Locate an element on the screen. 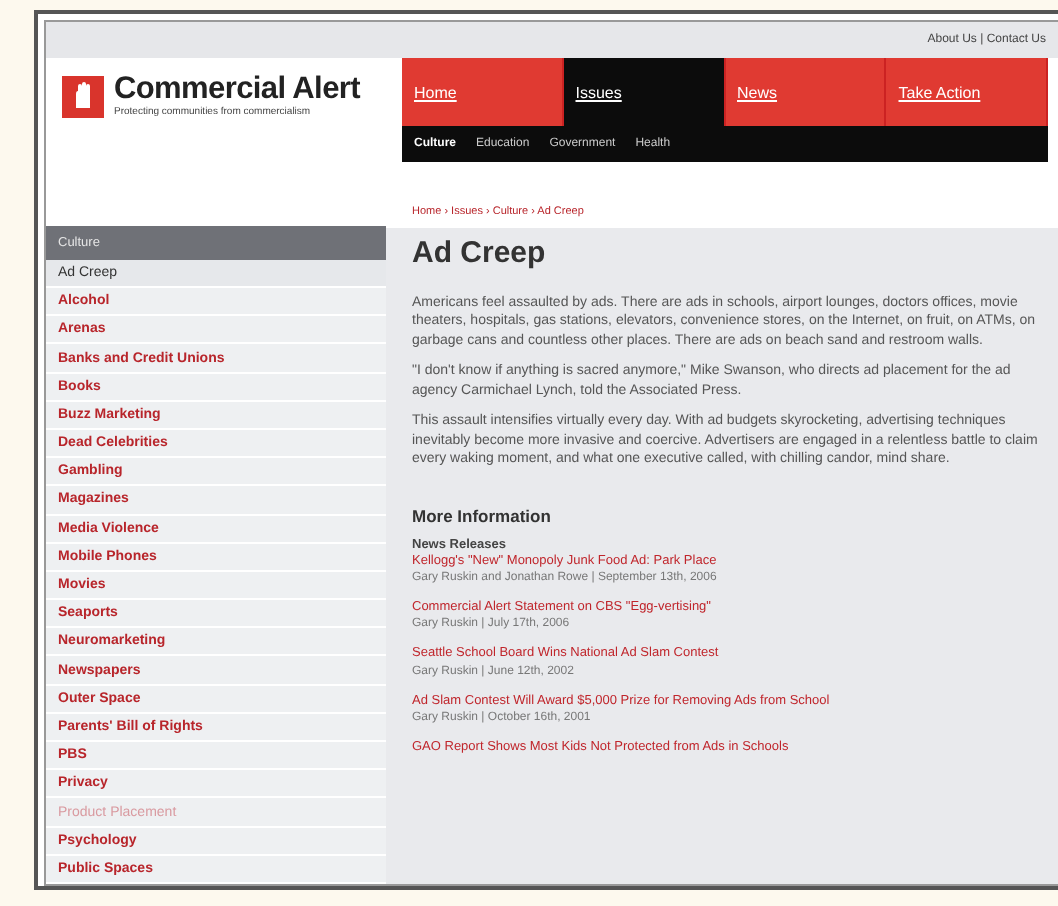  site-logo-name: Commercial Alert is located at coordinates (237, 90).